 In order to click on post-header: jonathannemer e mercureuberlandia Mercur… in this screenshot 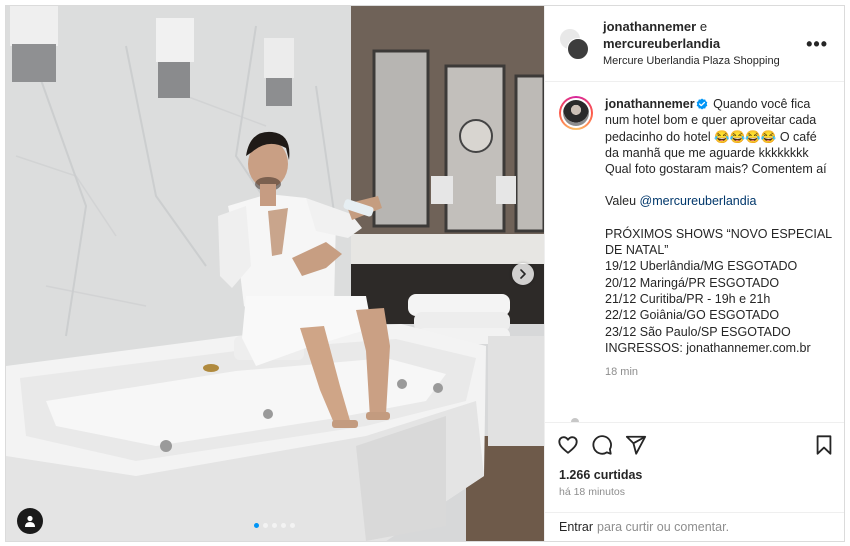, I will do `click(694, 44)`.